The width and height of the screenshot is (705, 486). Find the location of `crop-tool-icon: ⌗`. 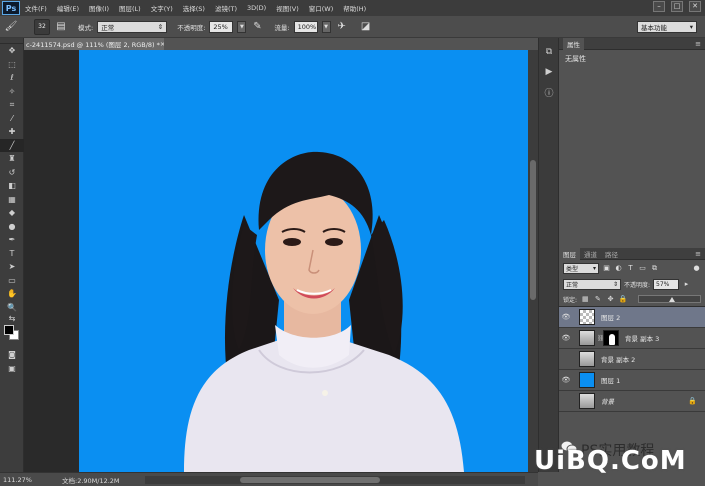

crop-tool-icon: ⌗ is located at coordinates (12, 105).